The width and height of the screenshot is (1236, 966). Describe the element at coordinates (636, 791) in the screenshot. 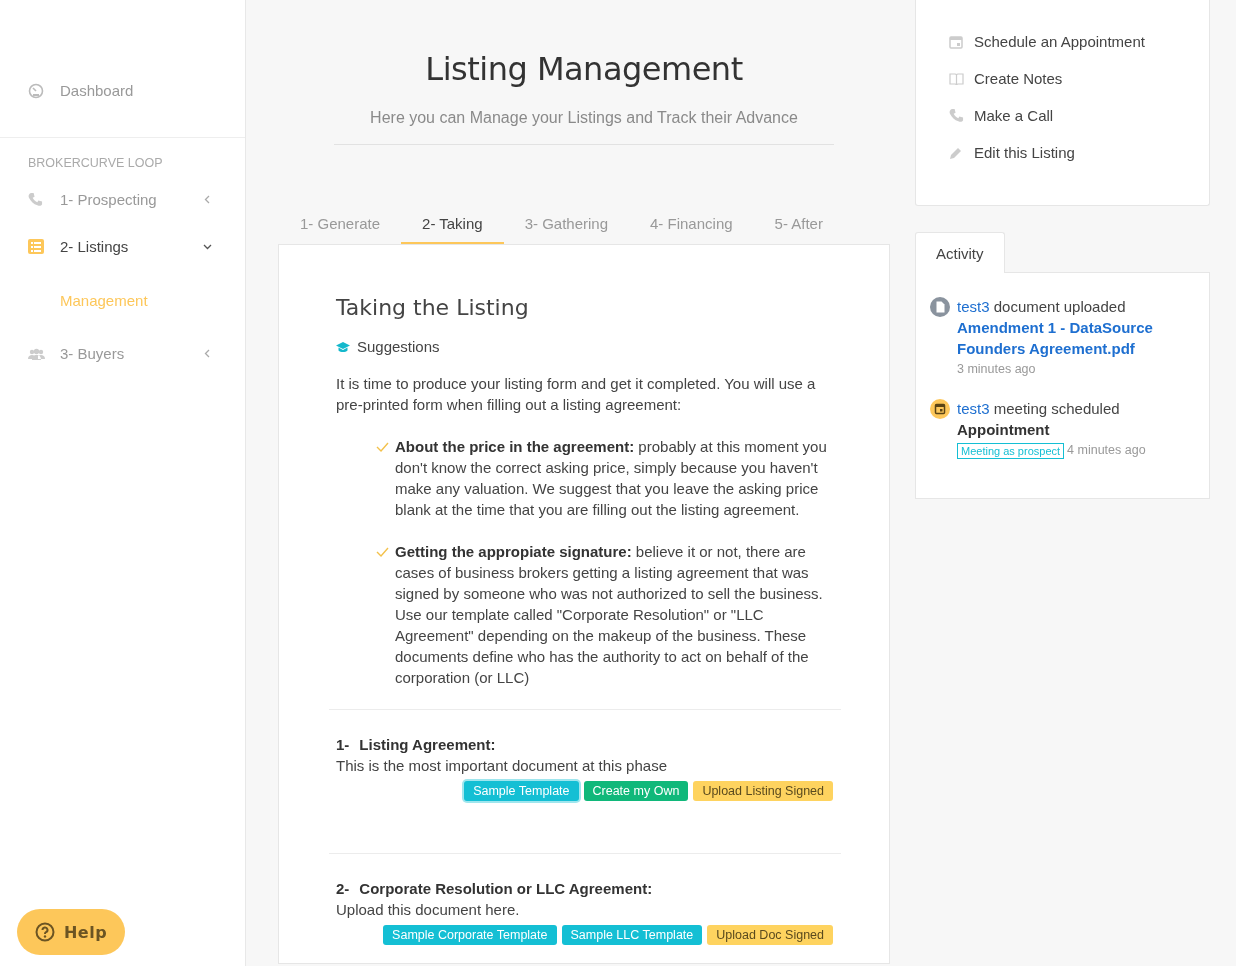

I see `template-button: Create my Own` at that location.